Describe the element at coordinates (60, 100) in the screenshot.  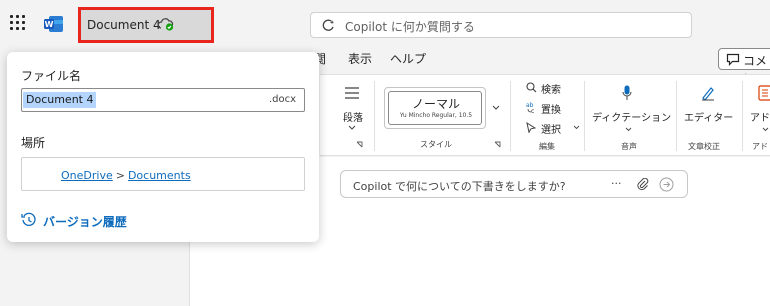
I see `filename-value: Document 4` at that location.